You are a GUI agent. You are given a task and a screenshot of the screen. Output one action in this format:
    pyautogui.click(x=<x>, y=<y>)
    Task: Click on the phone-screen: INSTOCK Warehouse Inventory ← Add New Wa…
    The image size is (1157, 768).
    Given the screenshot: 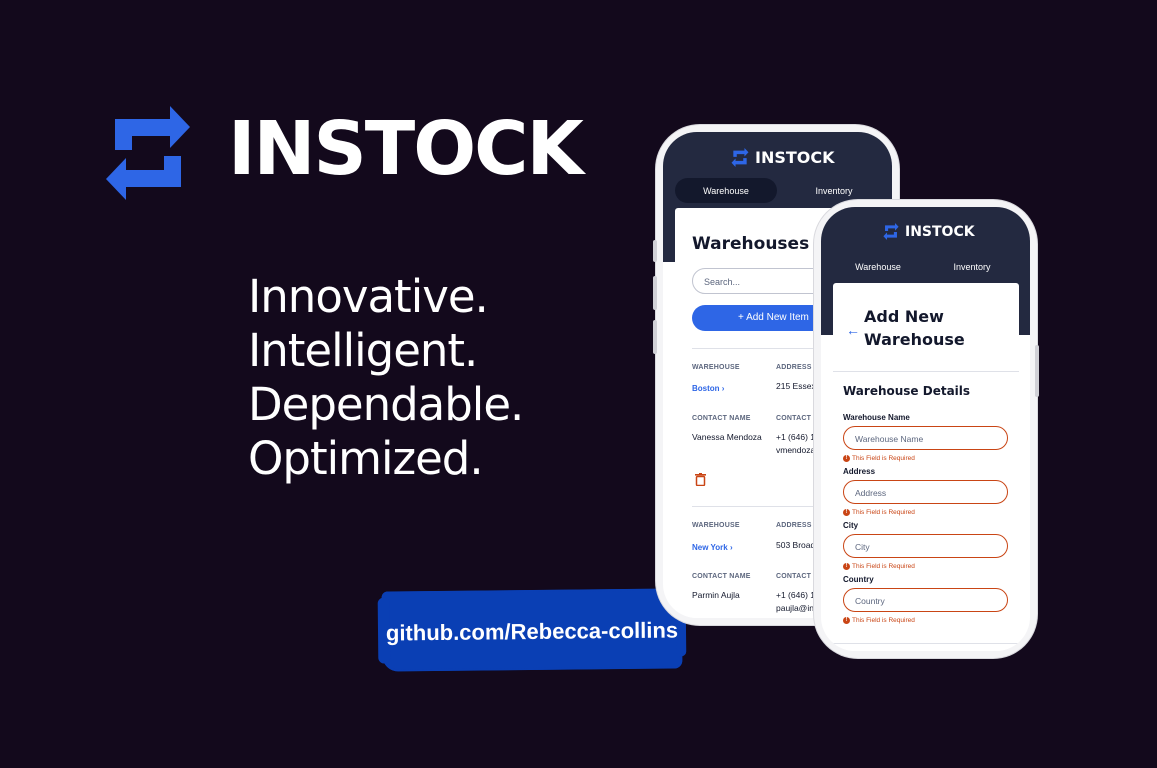 What is the action you would take?
    pyautogui.click(x=925, y=429)
    